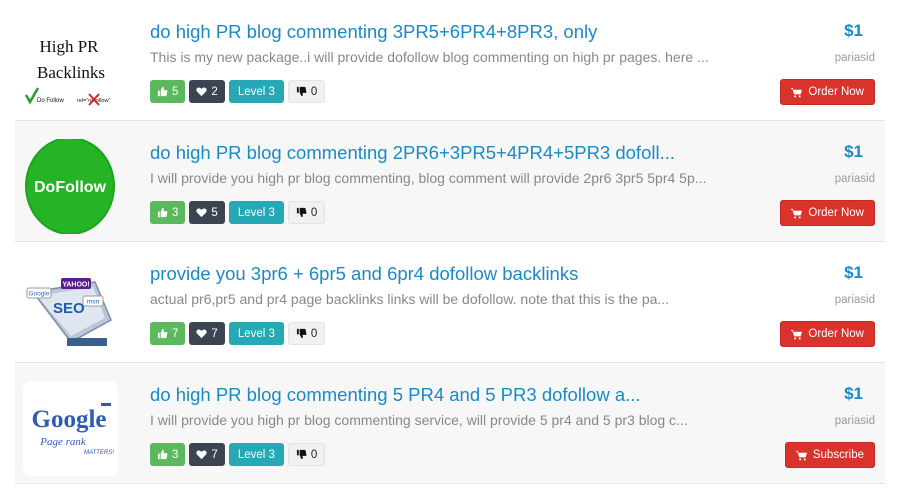 The image size is (901, 496). What do you see at coordinates (63, 442) in the screenshot?
I see `thumb-text: Page rank` at bounding box center [63, 442].